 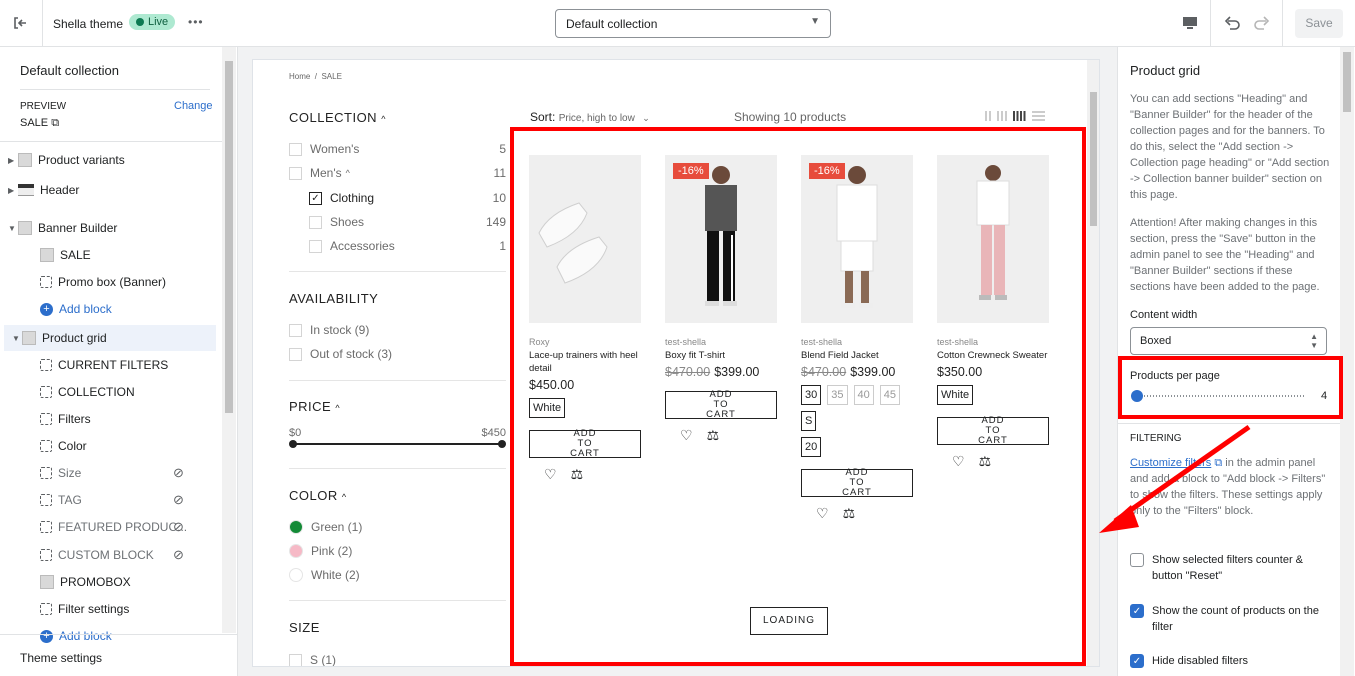 What do you see at coordinates (362, 246) in the screenshot?
I see `filter-option-label: Accessories` at bounding box center [362, 246].